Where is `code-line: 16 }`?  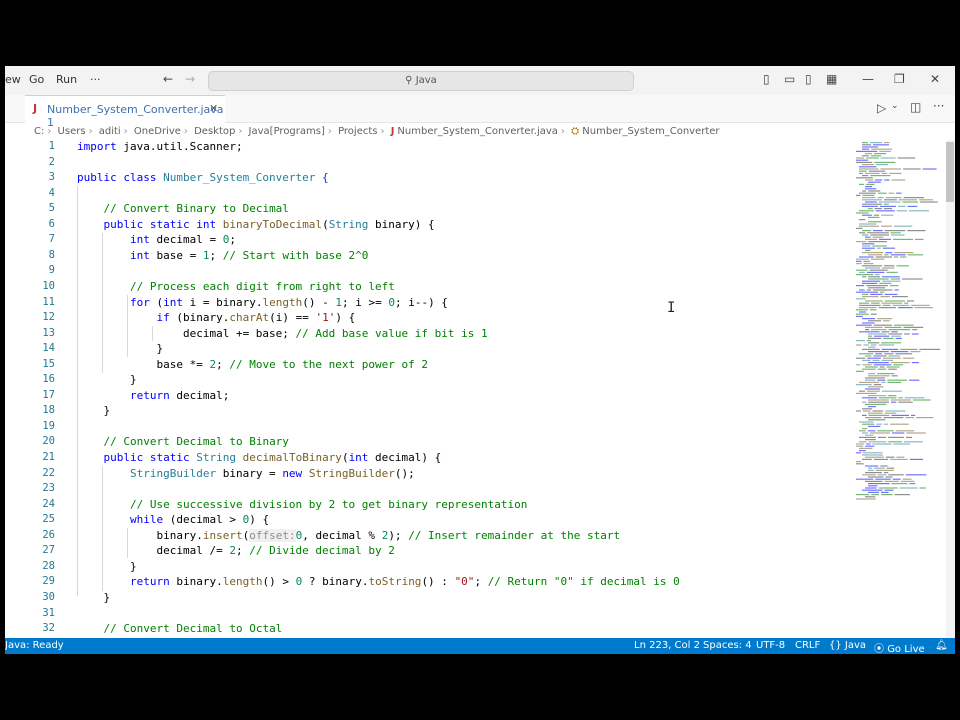
code-line: 16 } is located at coordinates (425, 380).